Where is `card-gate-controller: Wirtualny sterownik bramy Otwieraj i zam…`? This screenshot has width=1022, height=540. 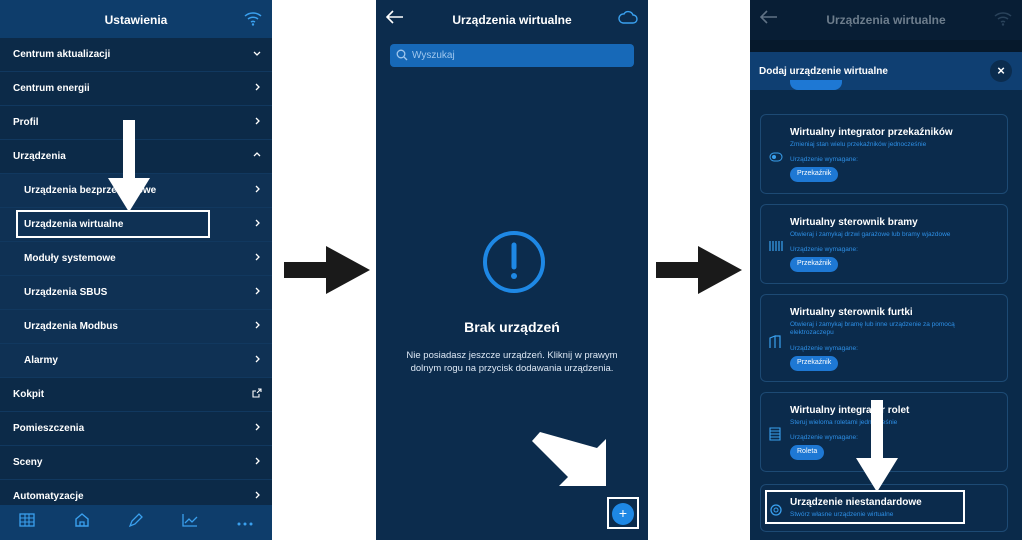
card-gate-controller: Wirtualny sterownik bramy Otwieraj i zam… is located at coordinates (884, 244).